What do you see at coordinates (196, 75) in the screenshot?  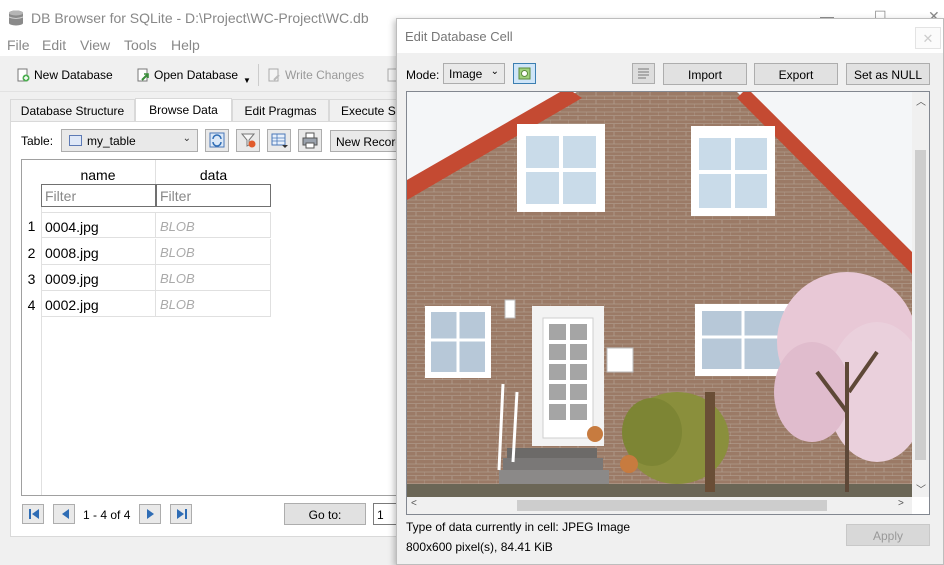 I see `open-database-label: Open Database` at bounding box center [196, 75].